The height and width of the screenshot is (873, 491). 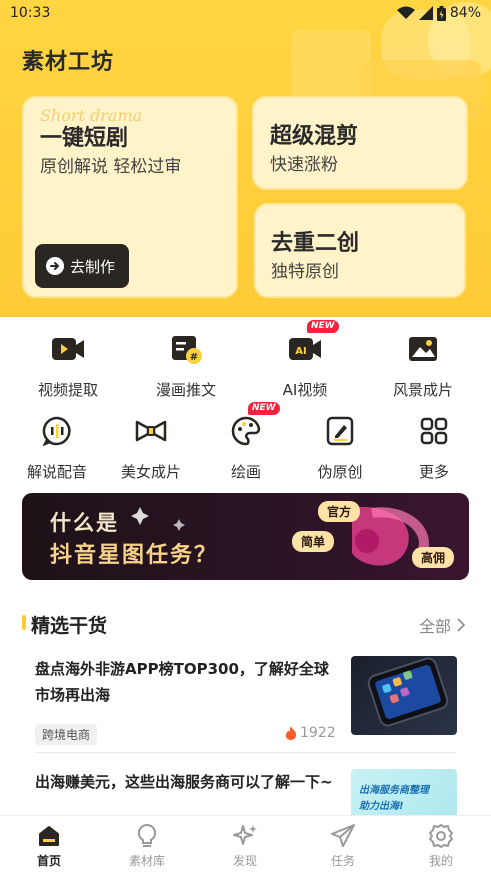 I want to click on make-button-label: 去制作, so click(x=93, y=266).